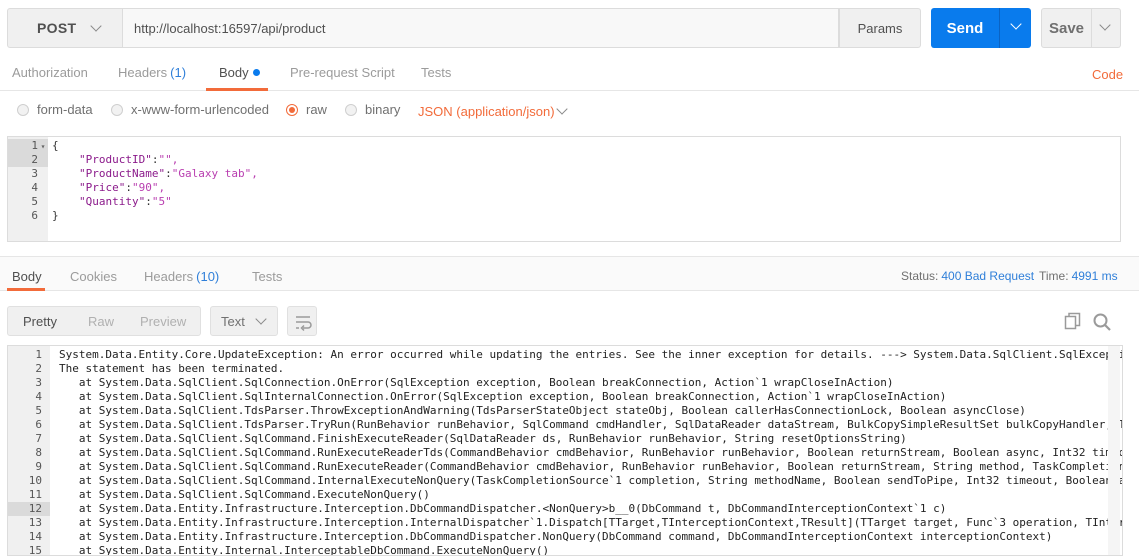 The height and width of the screenshot is (556, 1139). I want to click on json-key: "Price", so click(102, 187).